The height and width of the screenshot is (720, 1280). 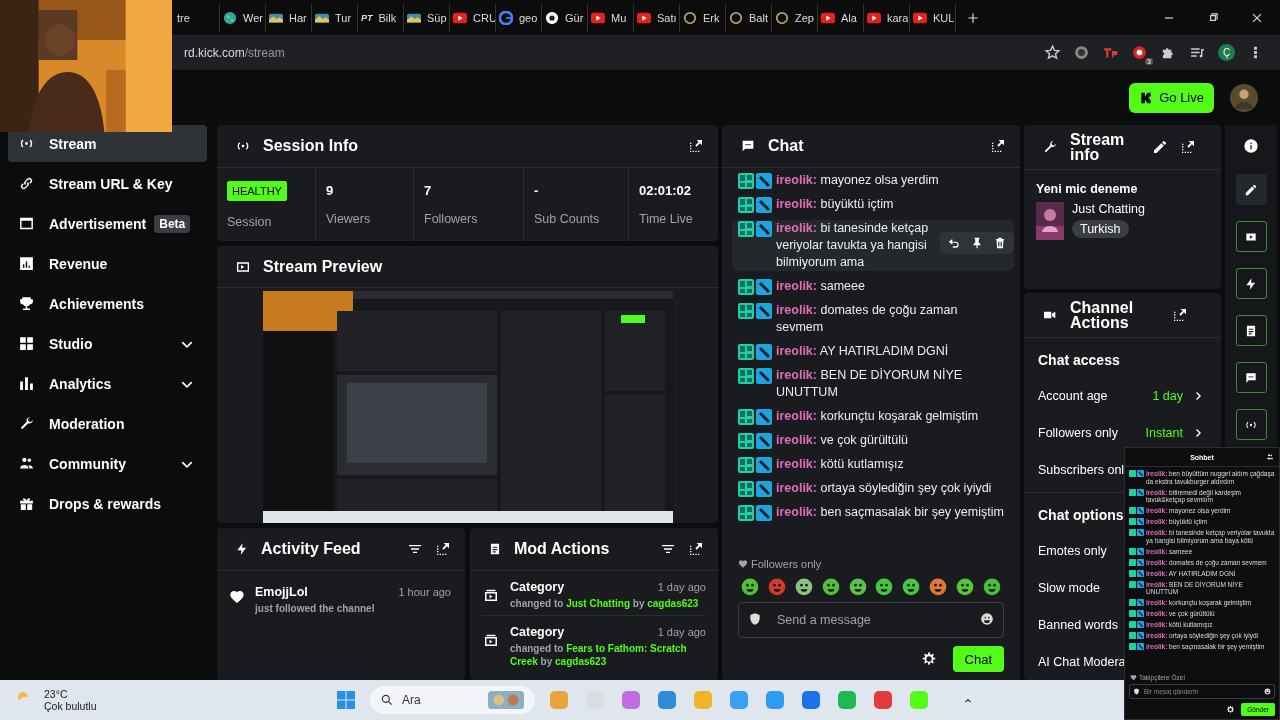 I want to click on windows-start-icon, so click(x=346, y=700).